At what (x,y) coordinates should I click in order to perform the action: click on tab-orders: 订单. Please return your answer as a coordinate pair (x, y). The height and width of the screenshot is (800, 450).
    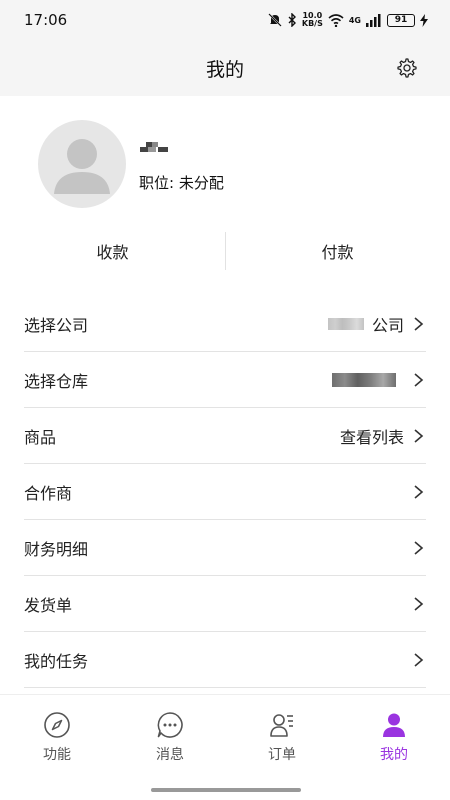
    Looking at the image, I should click on (282, 739).